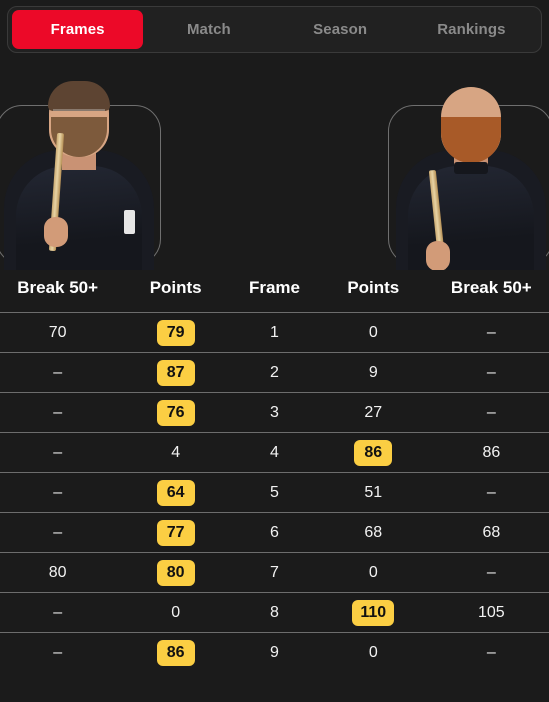 This screenshot has height=702, width=549. I want to click on table-header-row: Break 50+ Points Frame Points Break 50+, so click(274, 291).